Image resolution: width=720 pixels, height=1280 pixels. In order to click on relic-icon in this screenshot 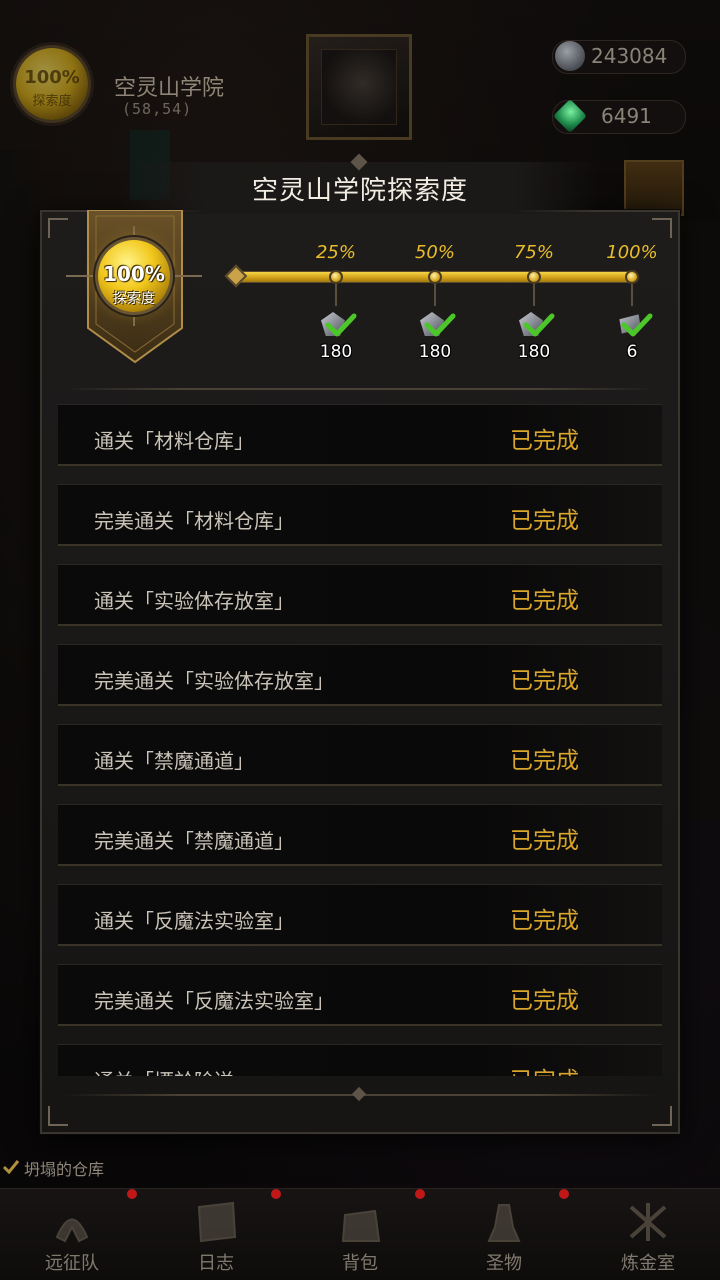, I will do `click(504, 1223)`.